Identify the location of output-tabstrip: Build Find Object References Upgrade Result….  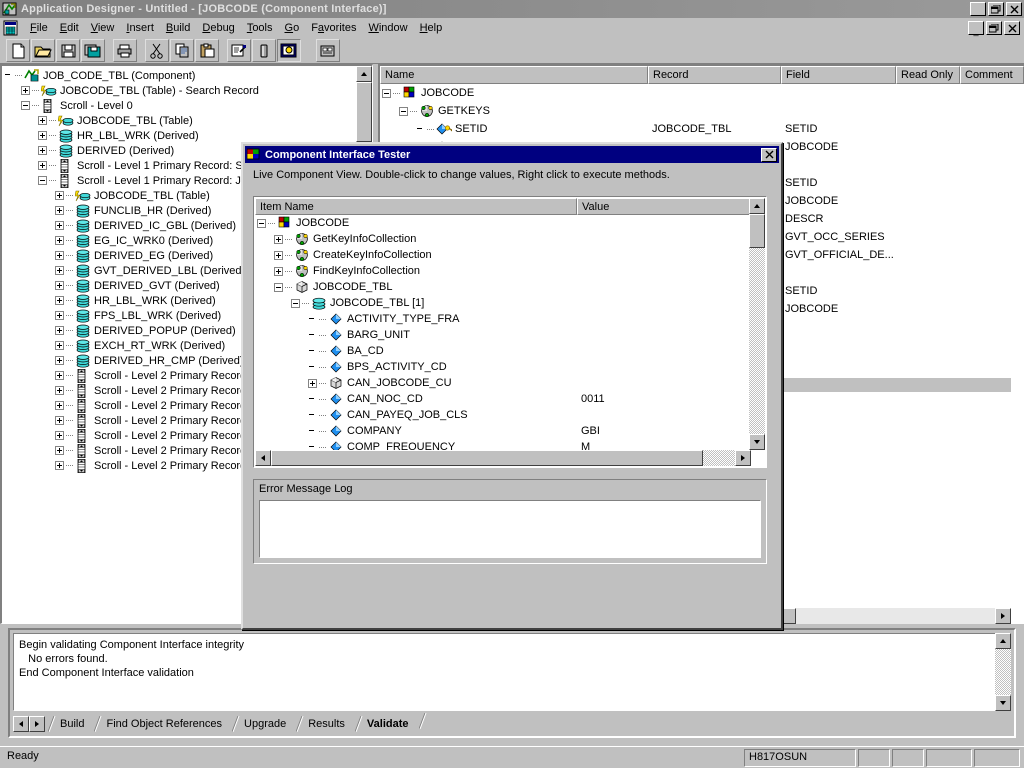
(222, 722).